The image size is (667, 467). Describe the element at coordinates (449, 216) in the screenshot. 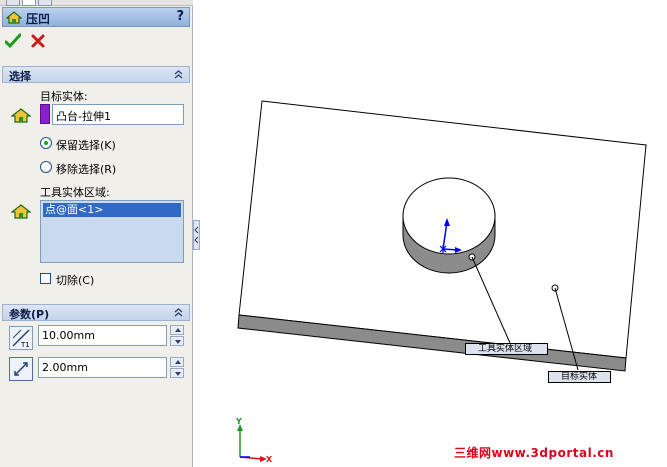

I see `tool-body-cylinder` at that location.